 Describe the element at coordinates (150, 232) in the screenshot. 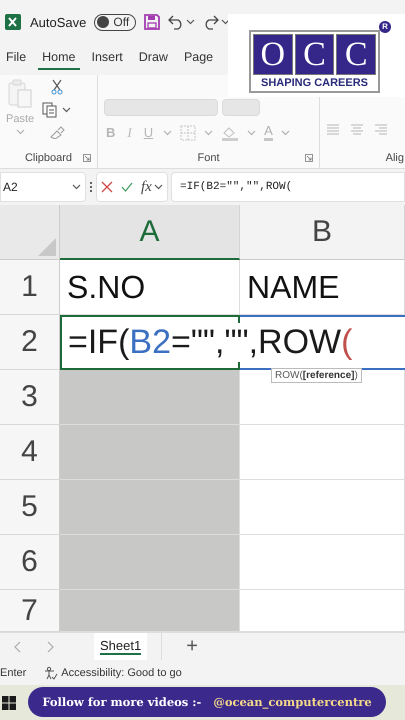

I see `column-header: A` at that location.